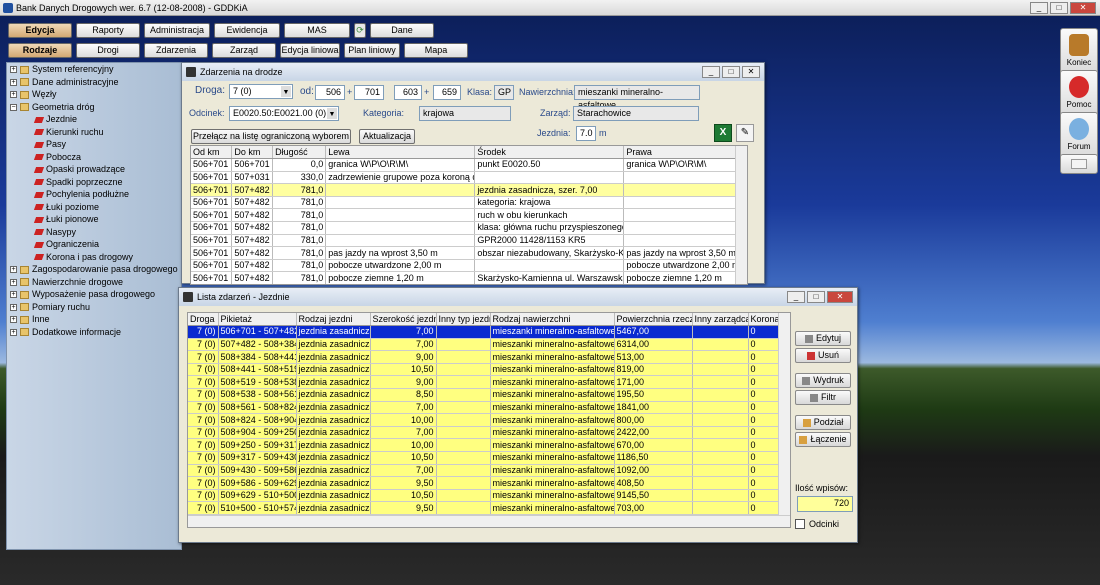  I want to click on column-header: Środek, so click(549, 153).